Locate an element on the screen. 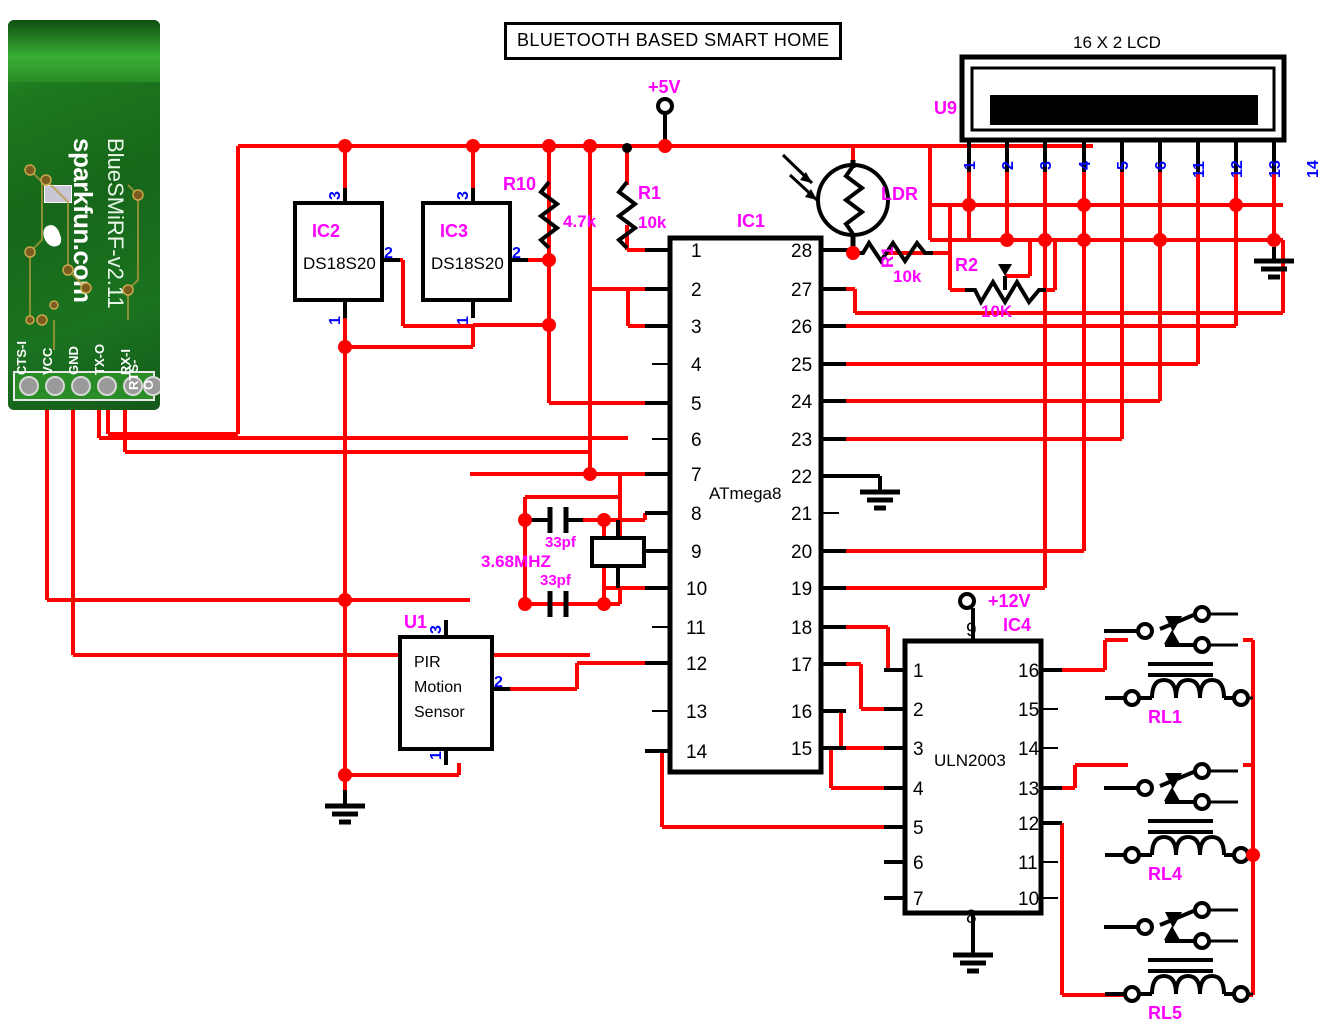 The height and width of the screenshot is (1035, 1343). light-arrows is located at coordinates (800, 177).